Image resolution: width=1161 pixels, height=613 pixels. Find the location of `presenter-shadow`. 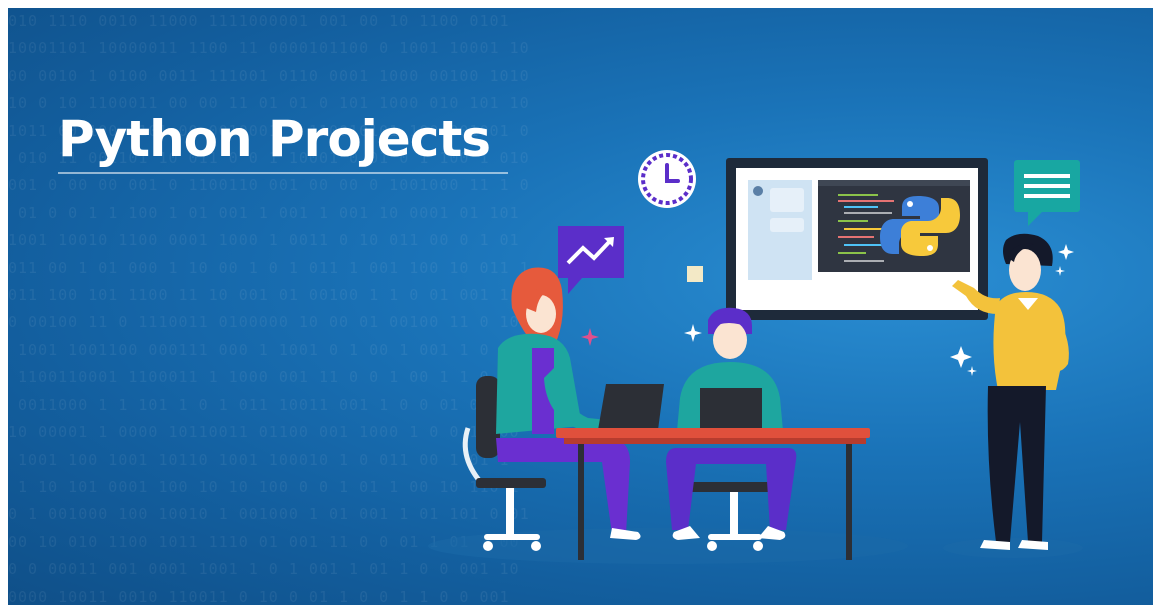

presenter-shadow is located at coordinates (1013, 548).